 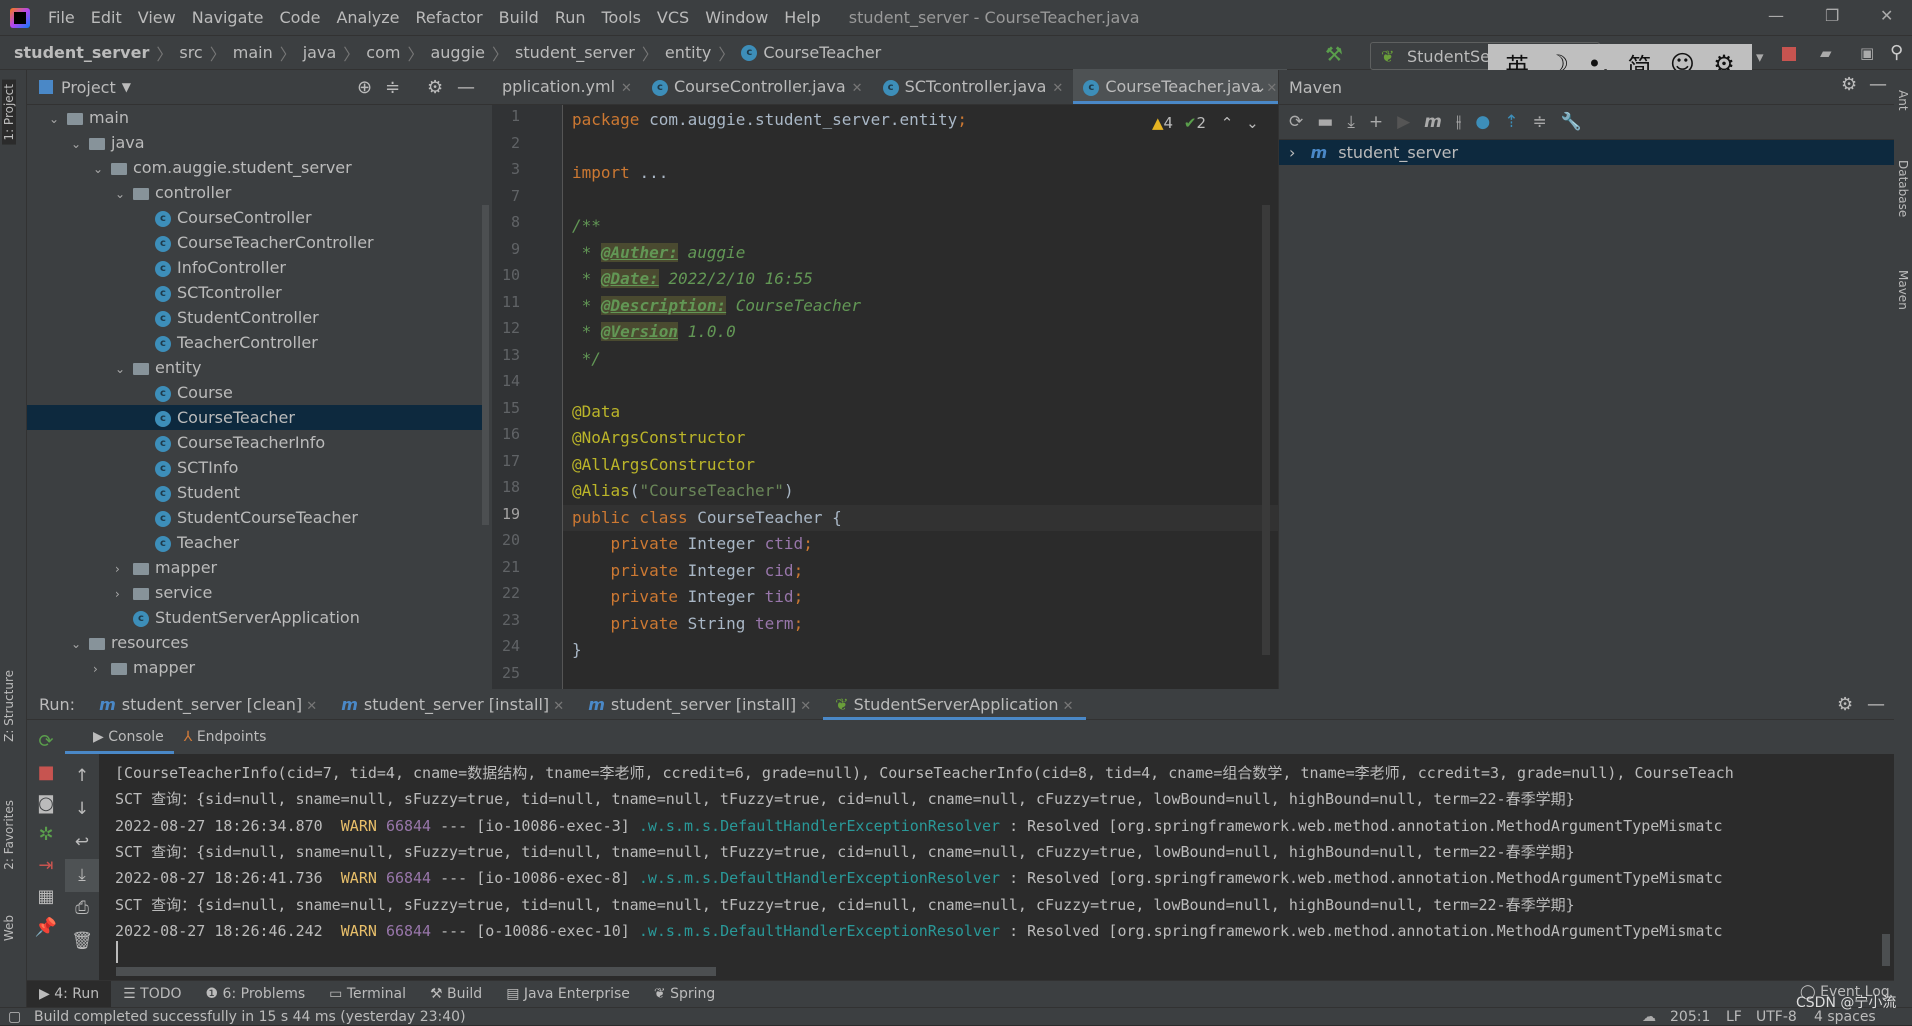 I want to click on project-structure-icon: ▰, so click(x=1826, y=53).